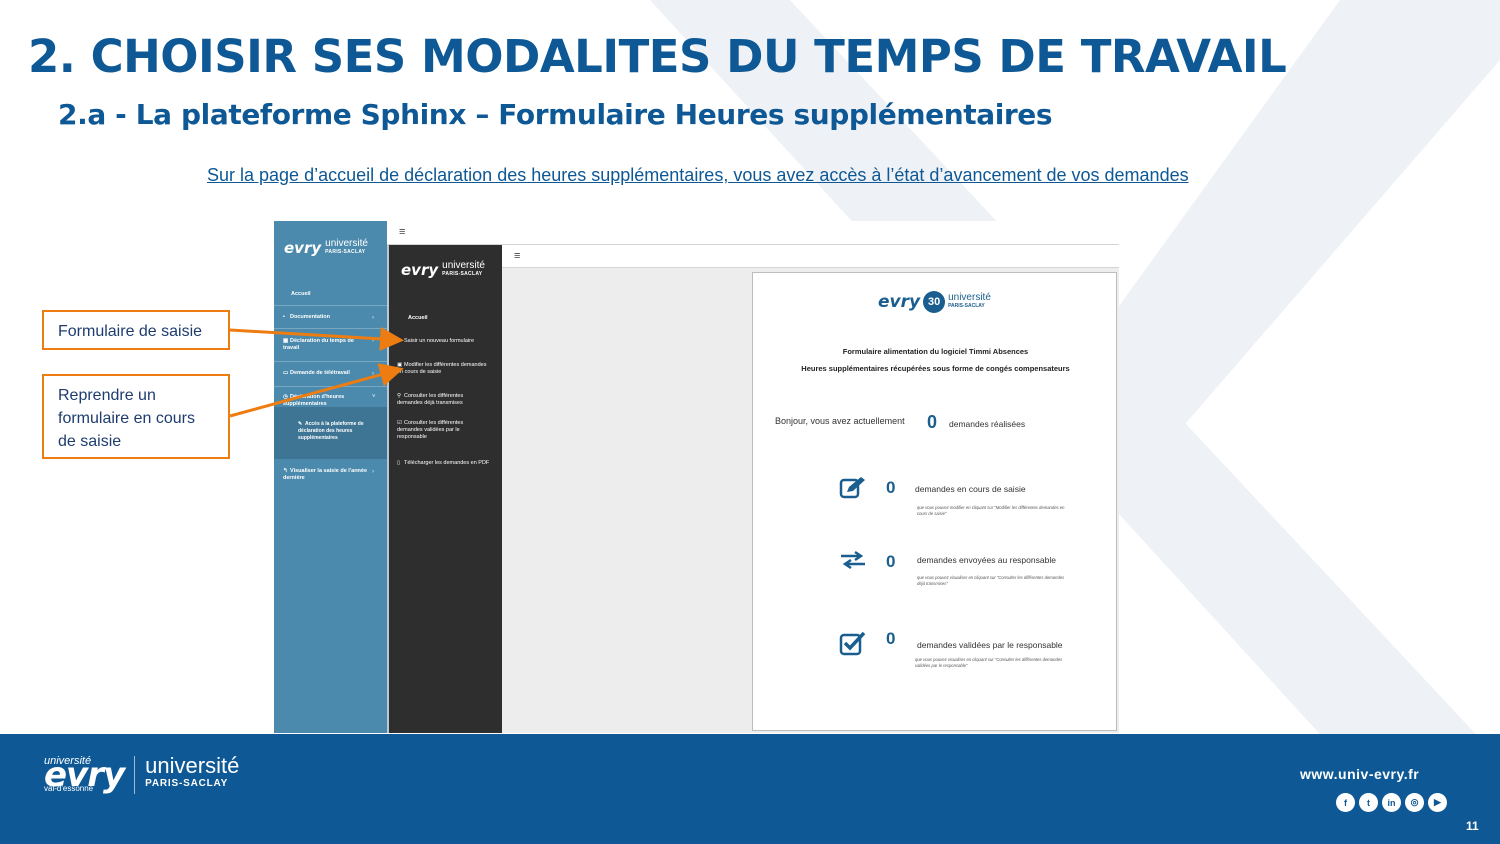 This screenshot has width=1500, height=844. I want to click on page-number: 11, so click(1472, 826).